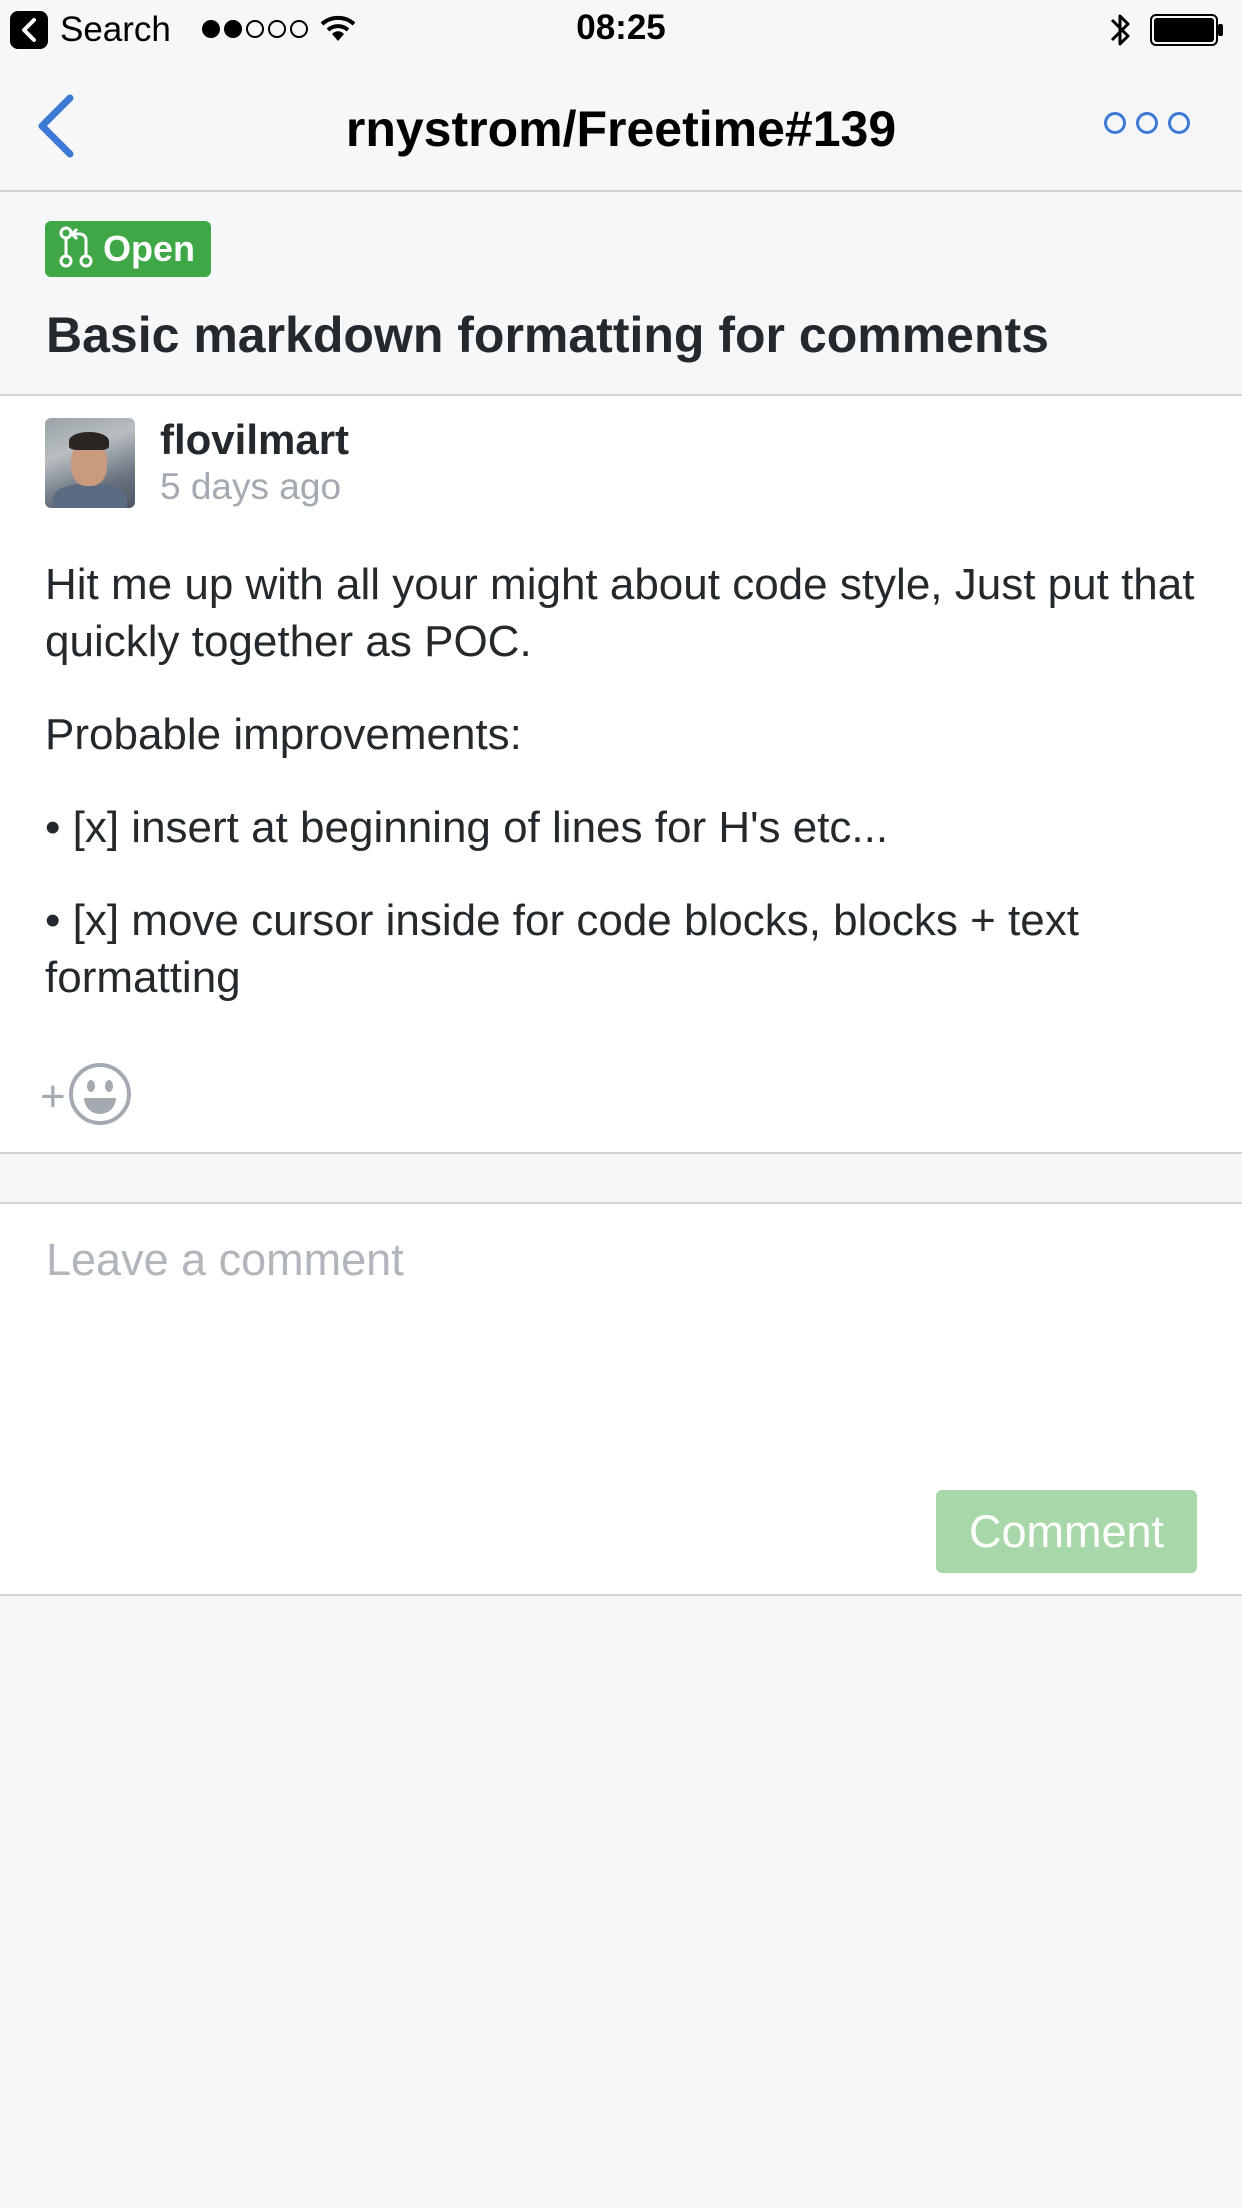 This screenshot has height=2208, width=1242. Describe the element at coordinates (1066, 1531) in the screenshot. I see `comment-submit-button: Comment` at that location.